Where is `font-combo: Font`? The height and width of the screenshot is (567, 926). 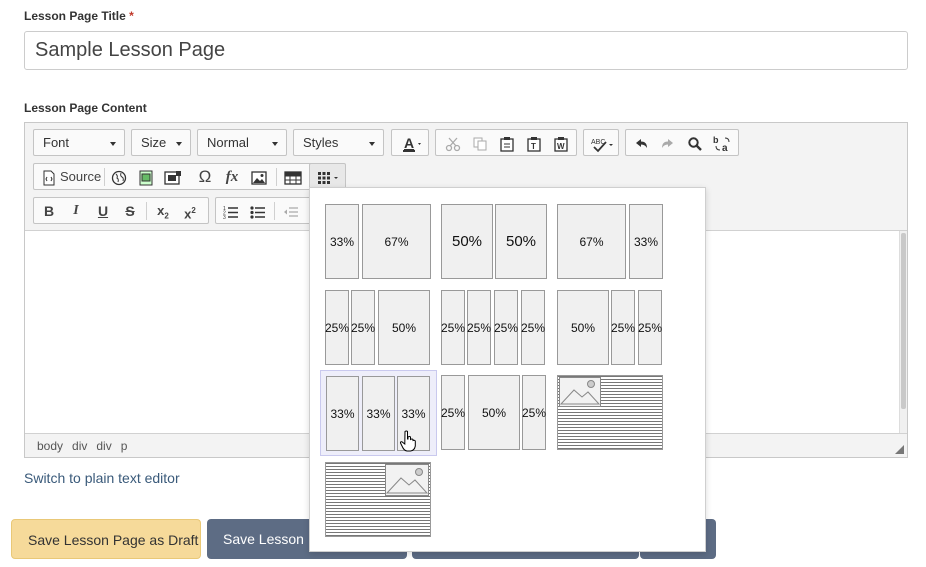
font-combo: Font is located at coordinates (79, 142).